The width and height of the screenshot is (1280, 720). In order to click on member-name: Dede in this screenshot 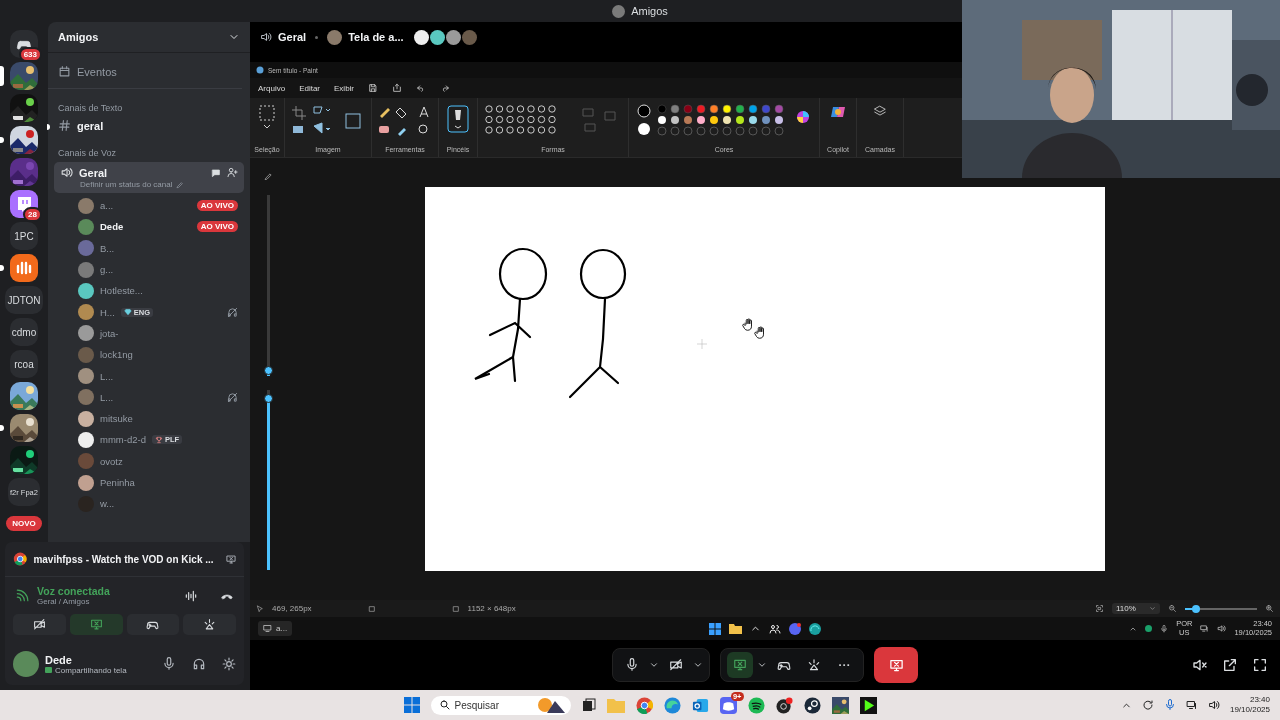, I will do `click(112, 227)`.